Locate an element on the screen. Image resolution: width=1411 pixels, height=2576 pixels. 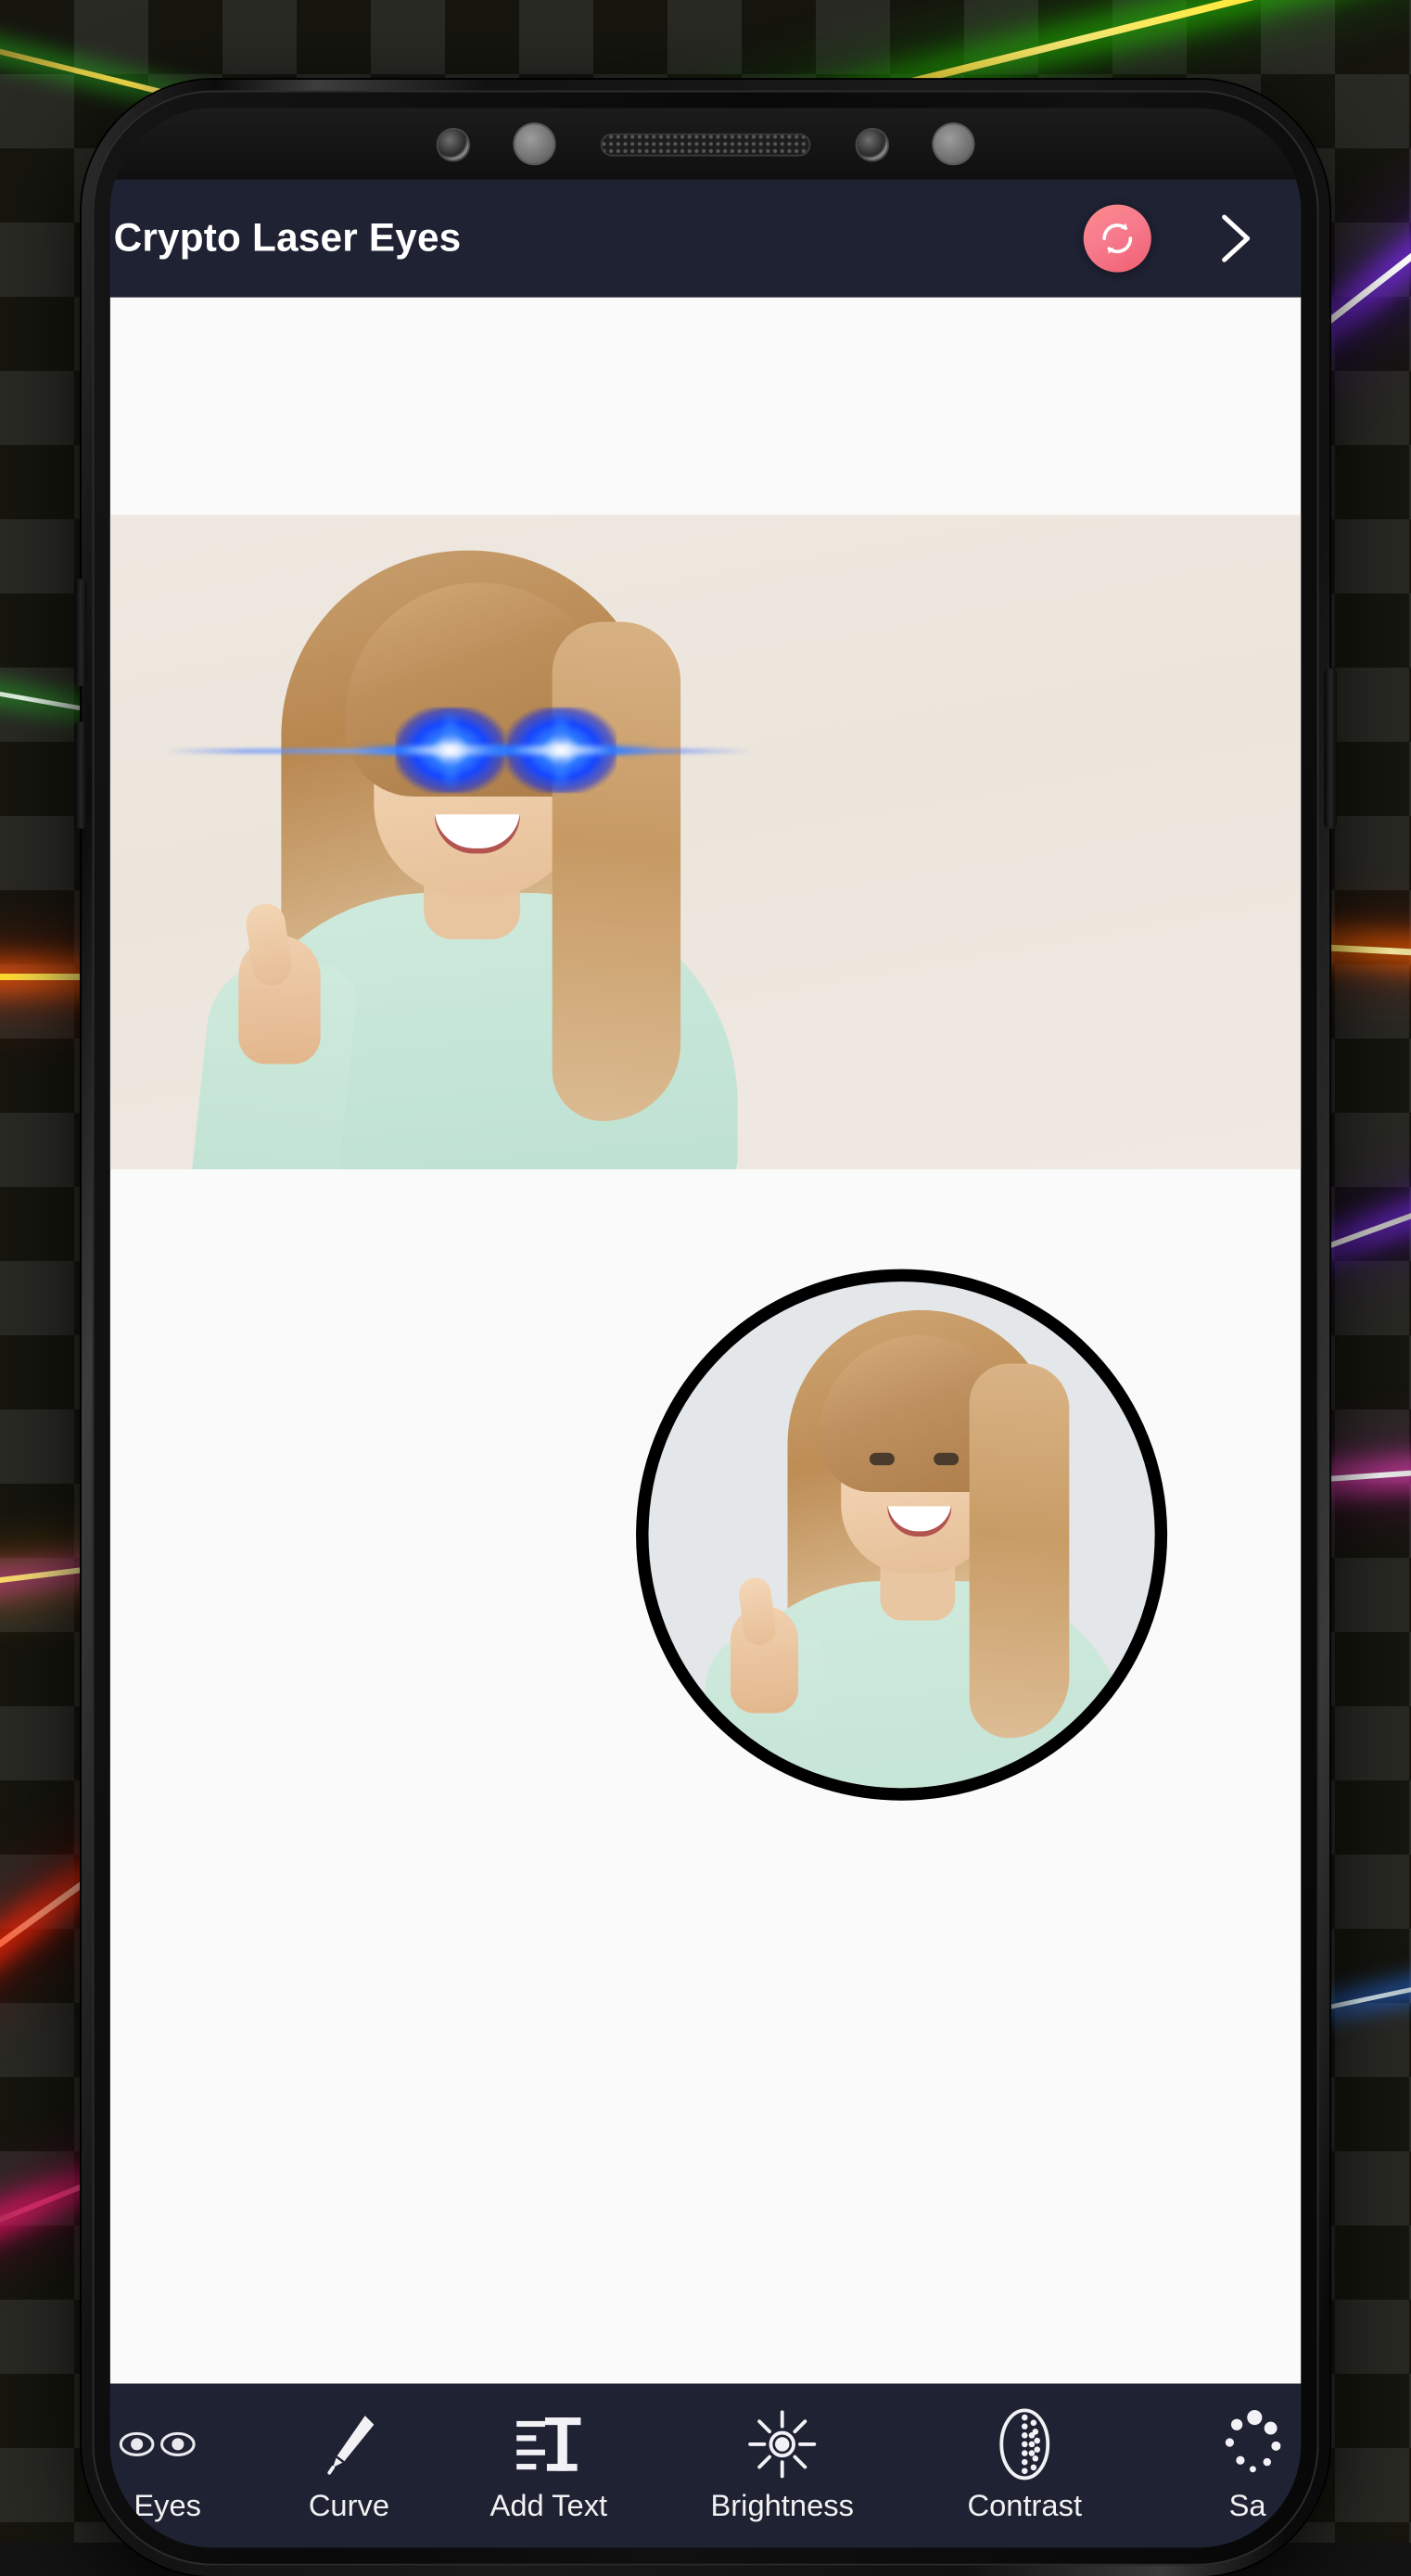
device-bezel is located at coordinates (706, 144).